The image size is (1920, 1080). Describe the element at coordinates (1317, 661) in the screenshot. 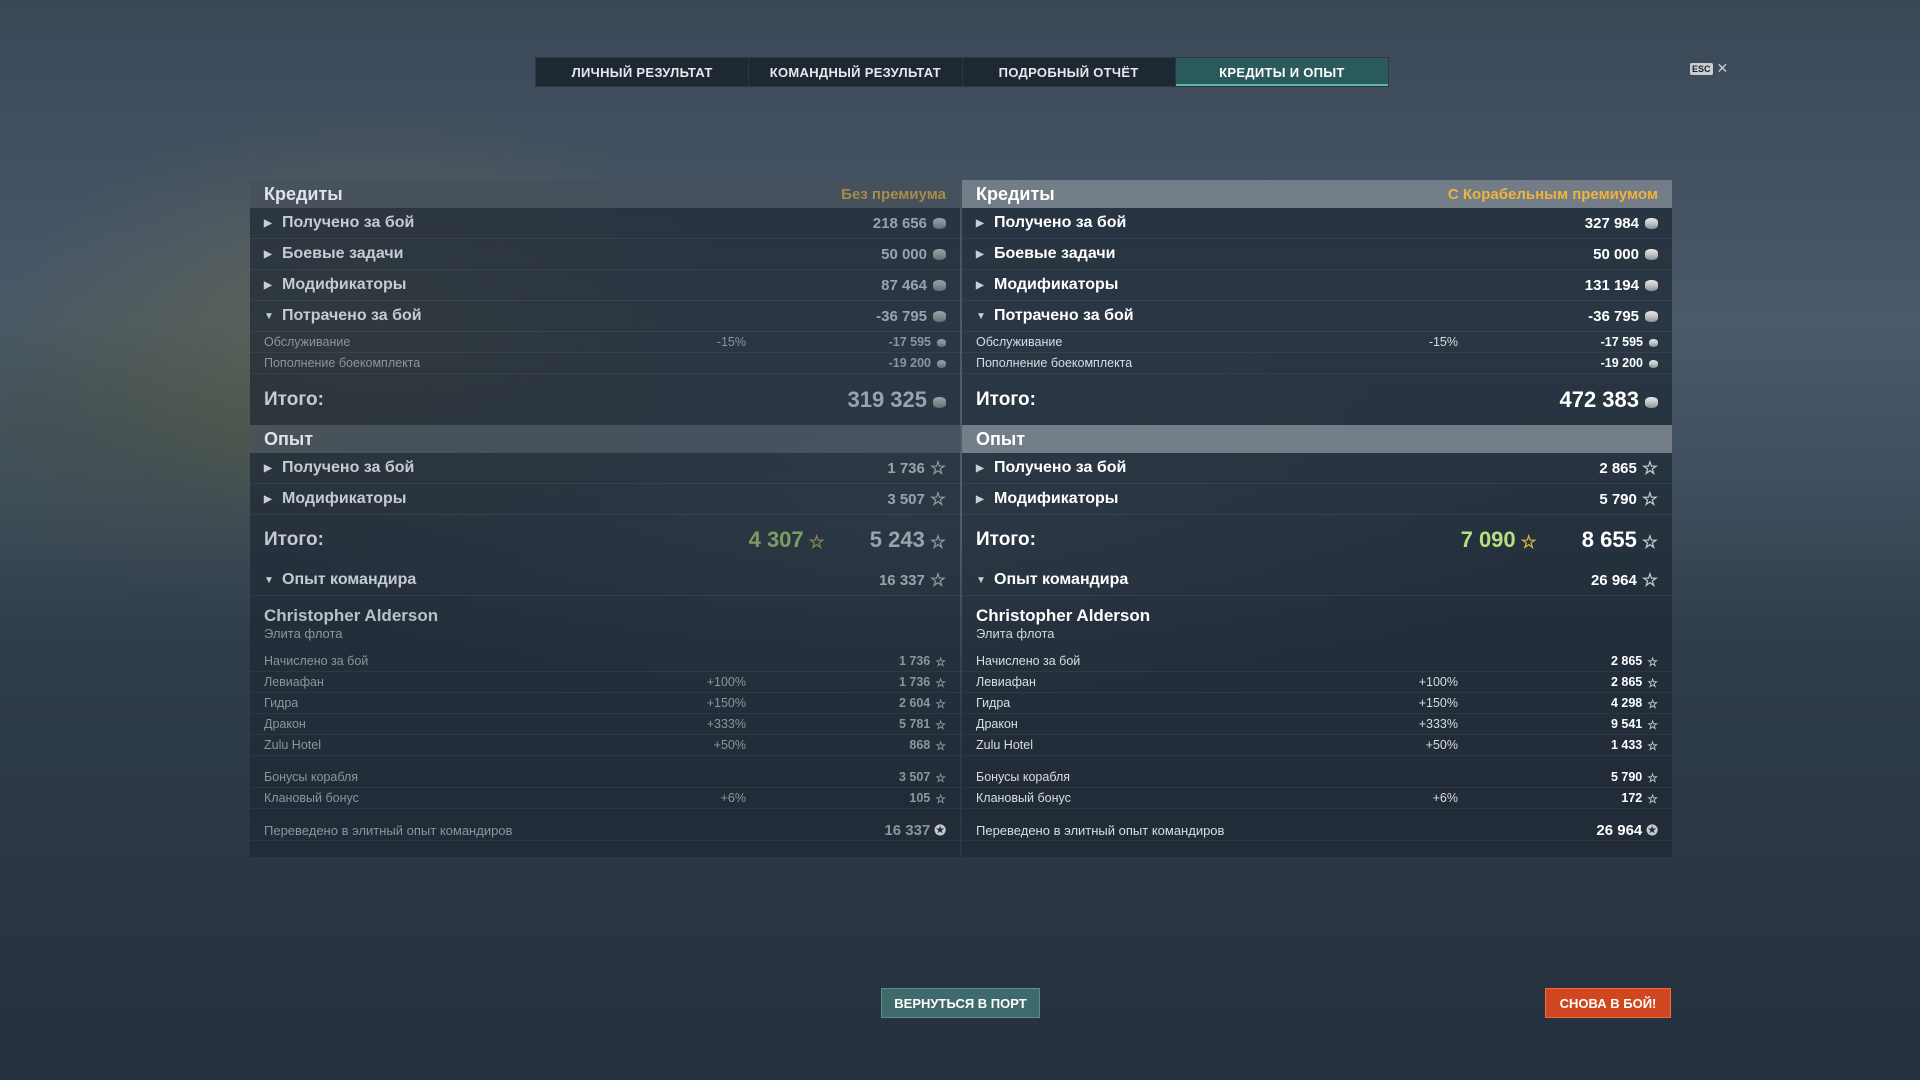

I see `cmd-row: Начислено за бой 2 865 ☆` at that location.